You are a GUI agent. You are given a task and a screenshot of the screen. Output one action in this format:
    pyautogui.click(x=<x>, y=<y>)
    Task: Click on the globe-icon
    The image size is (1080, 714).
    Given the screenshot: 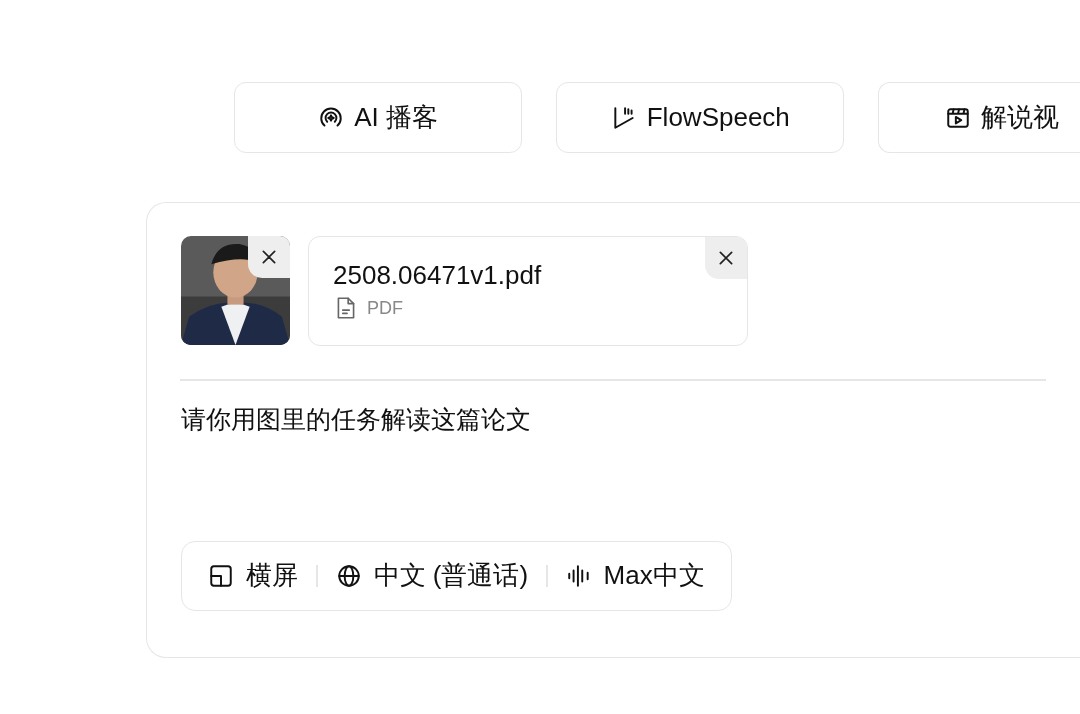 What is the action you would take?
    pyautogui.click(x=348, y=575)
    